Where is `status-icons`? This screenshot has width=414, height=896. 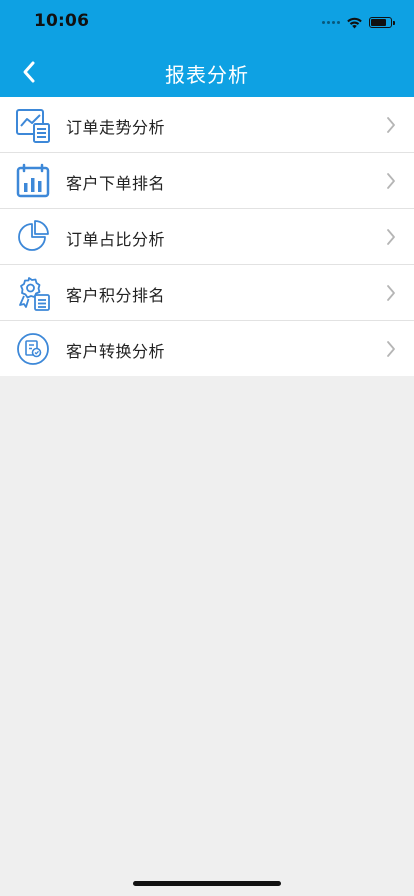
status-icons is located at coordinates (358, 22).